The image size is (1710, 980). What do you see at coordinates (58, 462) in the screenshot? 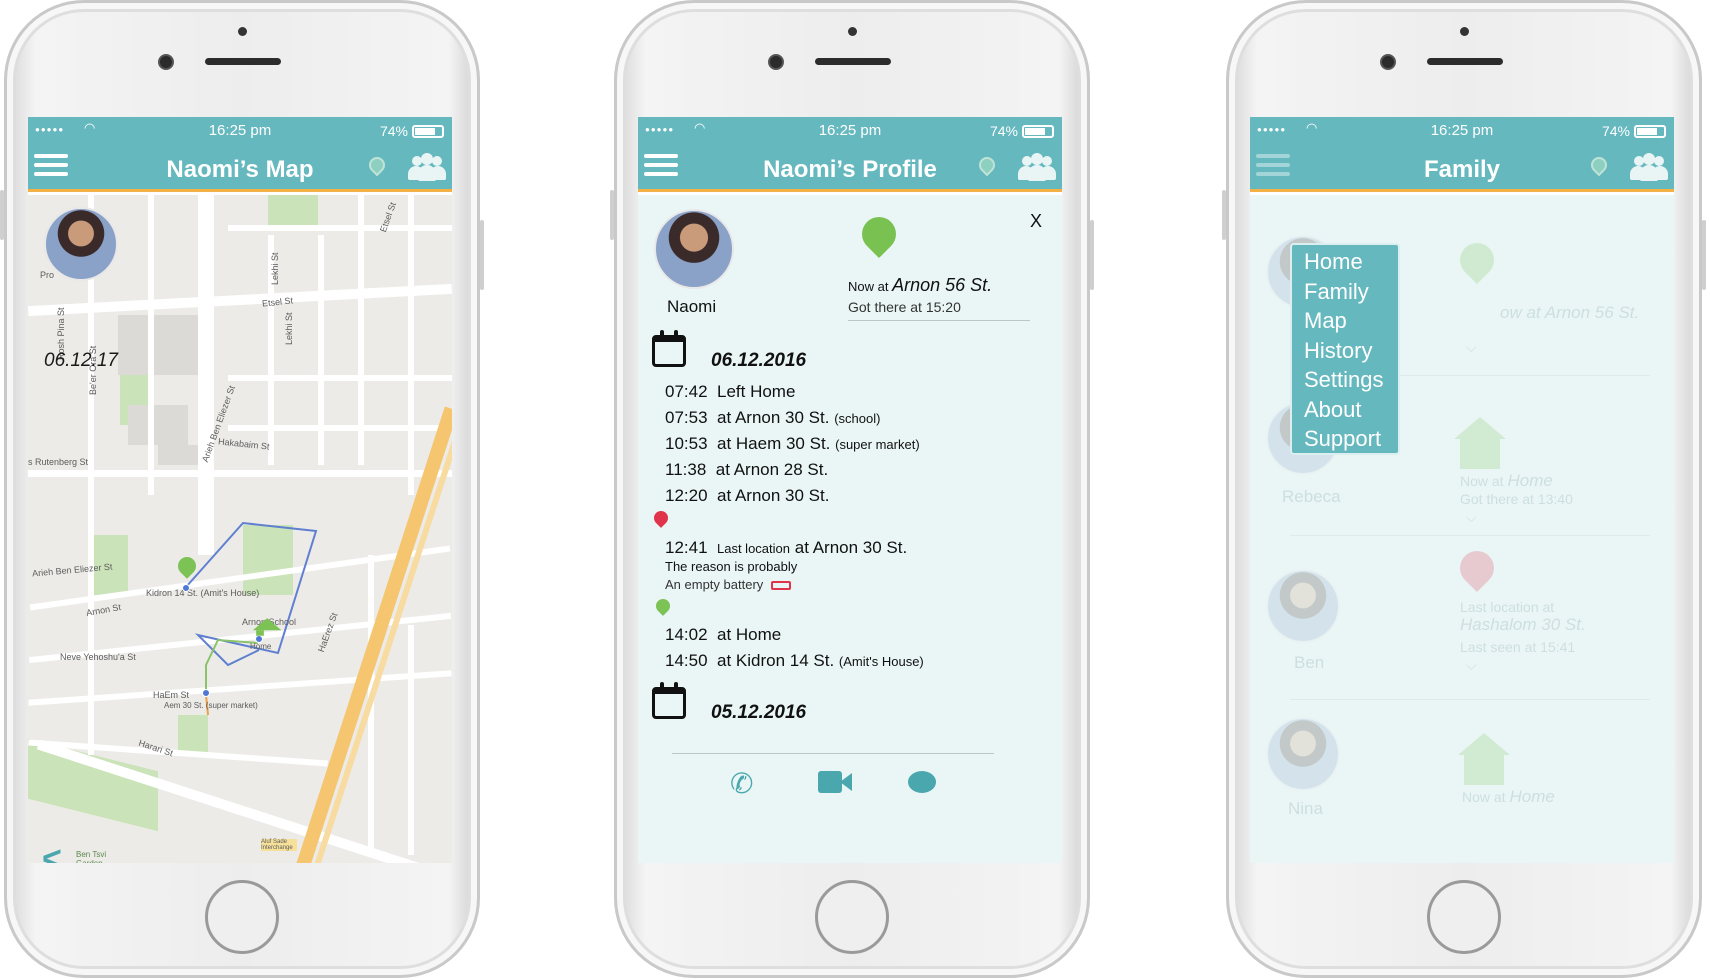
I see `map-label: s Rutenberg St` at bounding box center [58, 462].